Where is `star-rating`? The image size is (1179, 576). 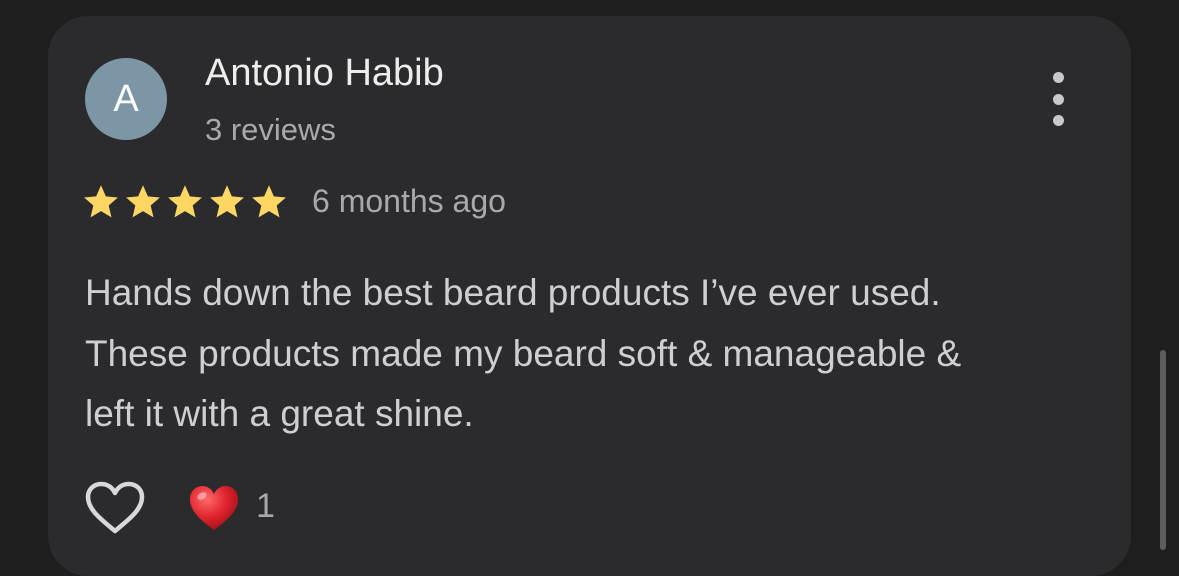
star-rating is located at coordinates (185, 202).